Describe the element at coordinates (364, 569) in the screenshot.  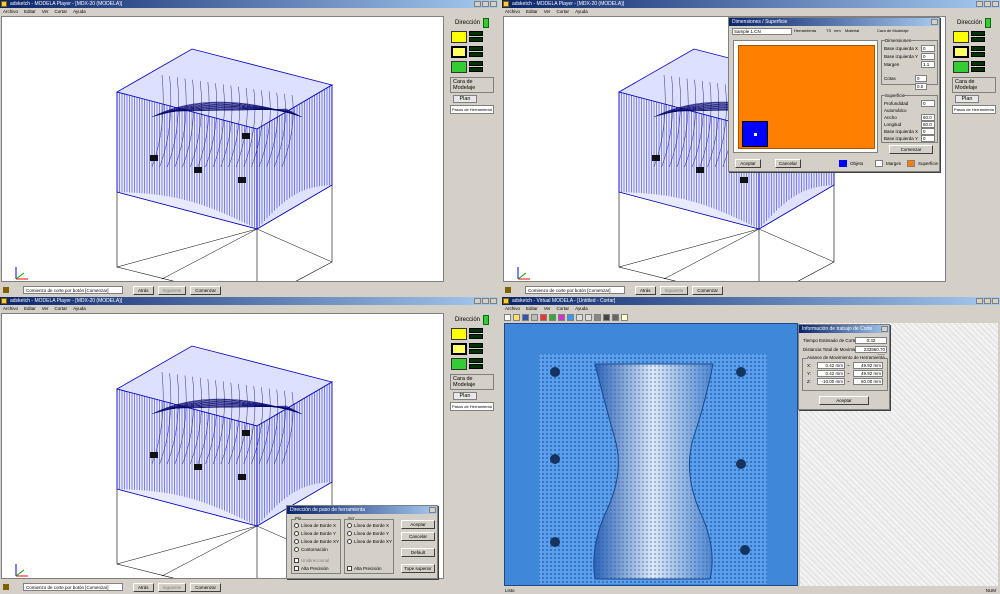
I see `alta-precision-right-option: Alta Precisión` at that location.